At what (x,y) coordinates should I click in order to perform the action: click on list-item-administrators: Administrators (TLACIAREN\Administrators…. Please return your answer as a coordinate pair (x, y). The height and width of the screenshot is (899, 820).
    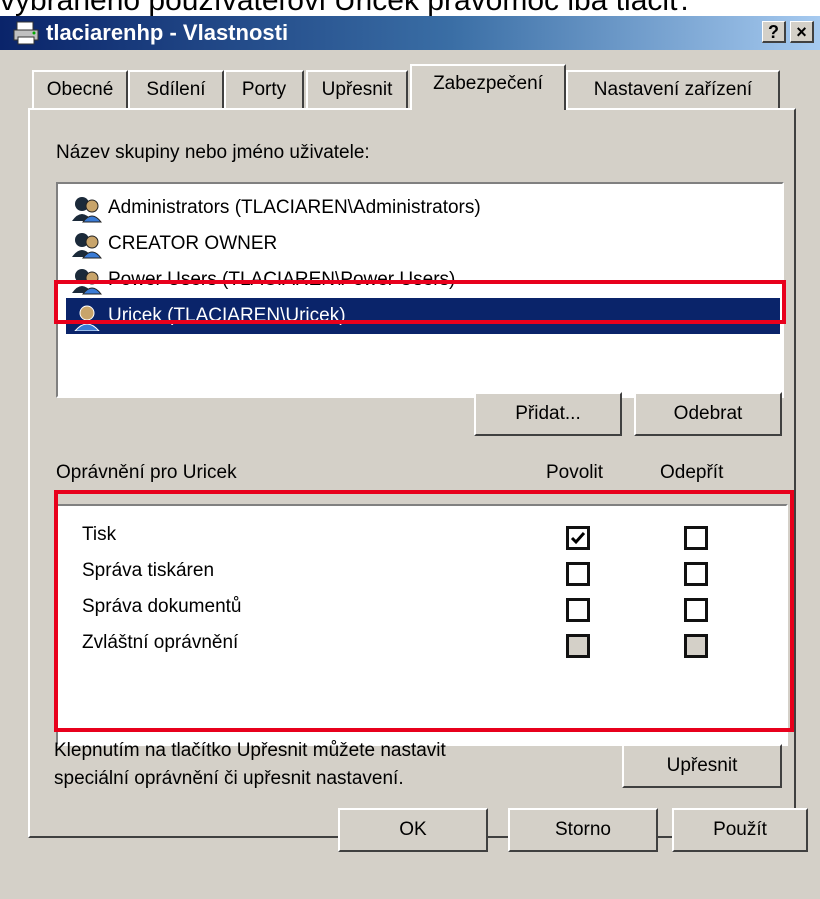
    Looking at the image, I should click on (423, 208).